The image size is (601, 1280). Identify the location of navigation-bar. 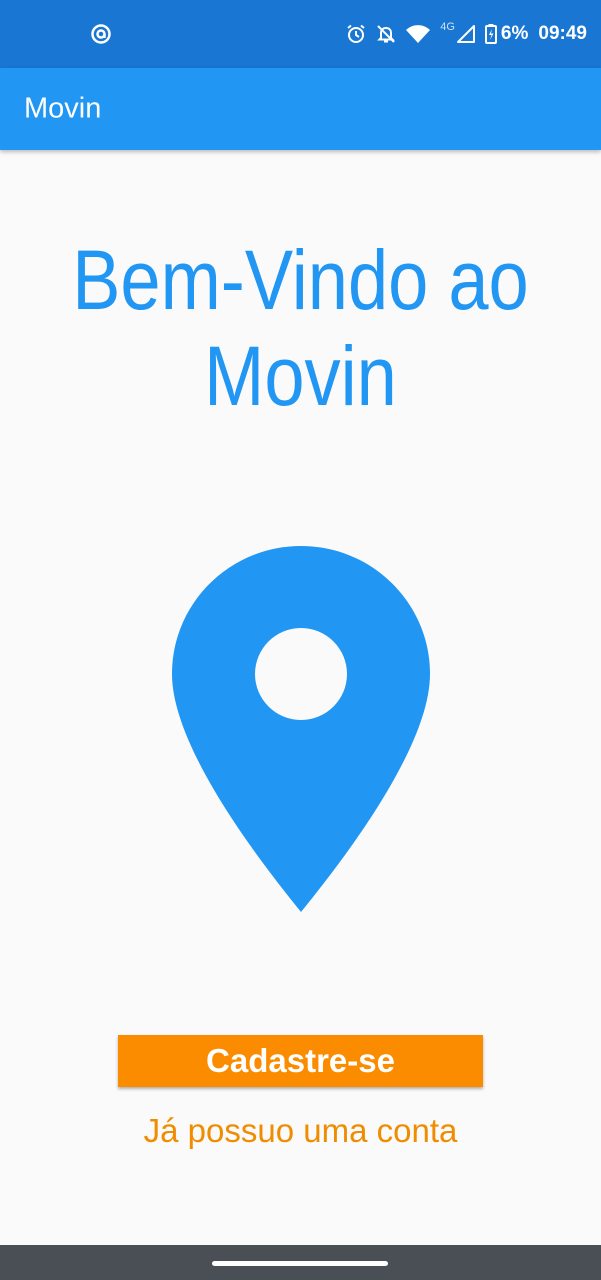
(300, 1262).